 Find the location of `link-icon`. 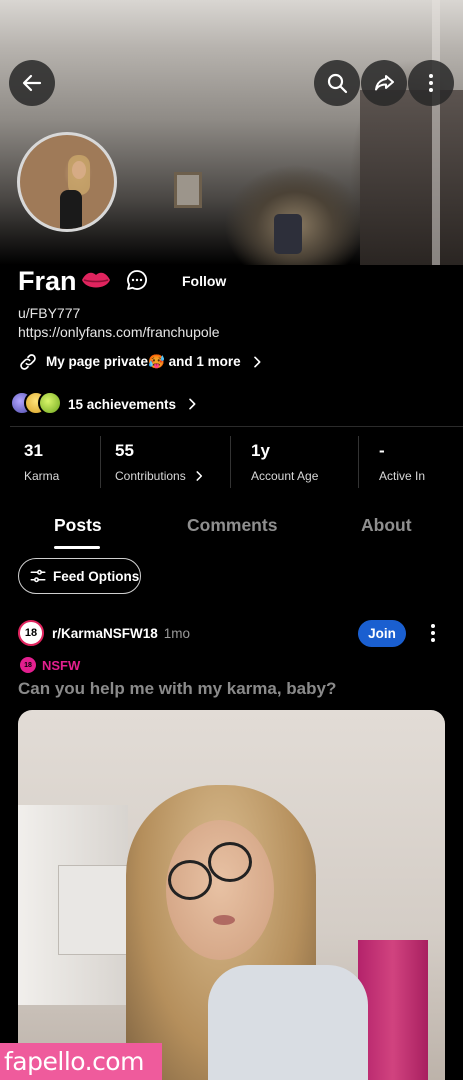

link-icon is located at coordinates (28, 362).